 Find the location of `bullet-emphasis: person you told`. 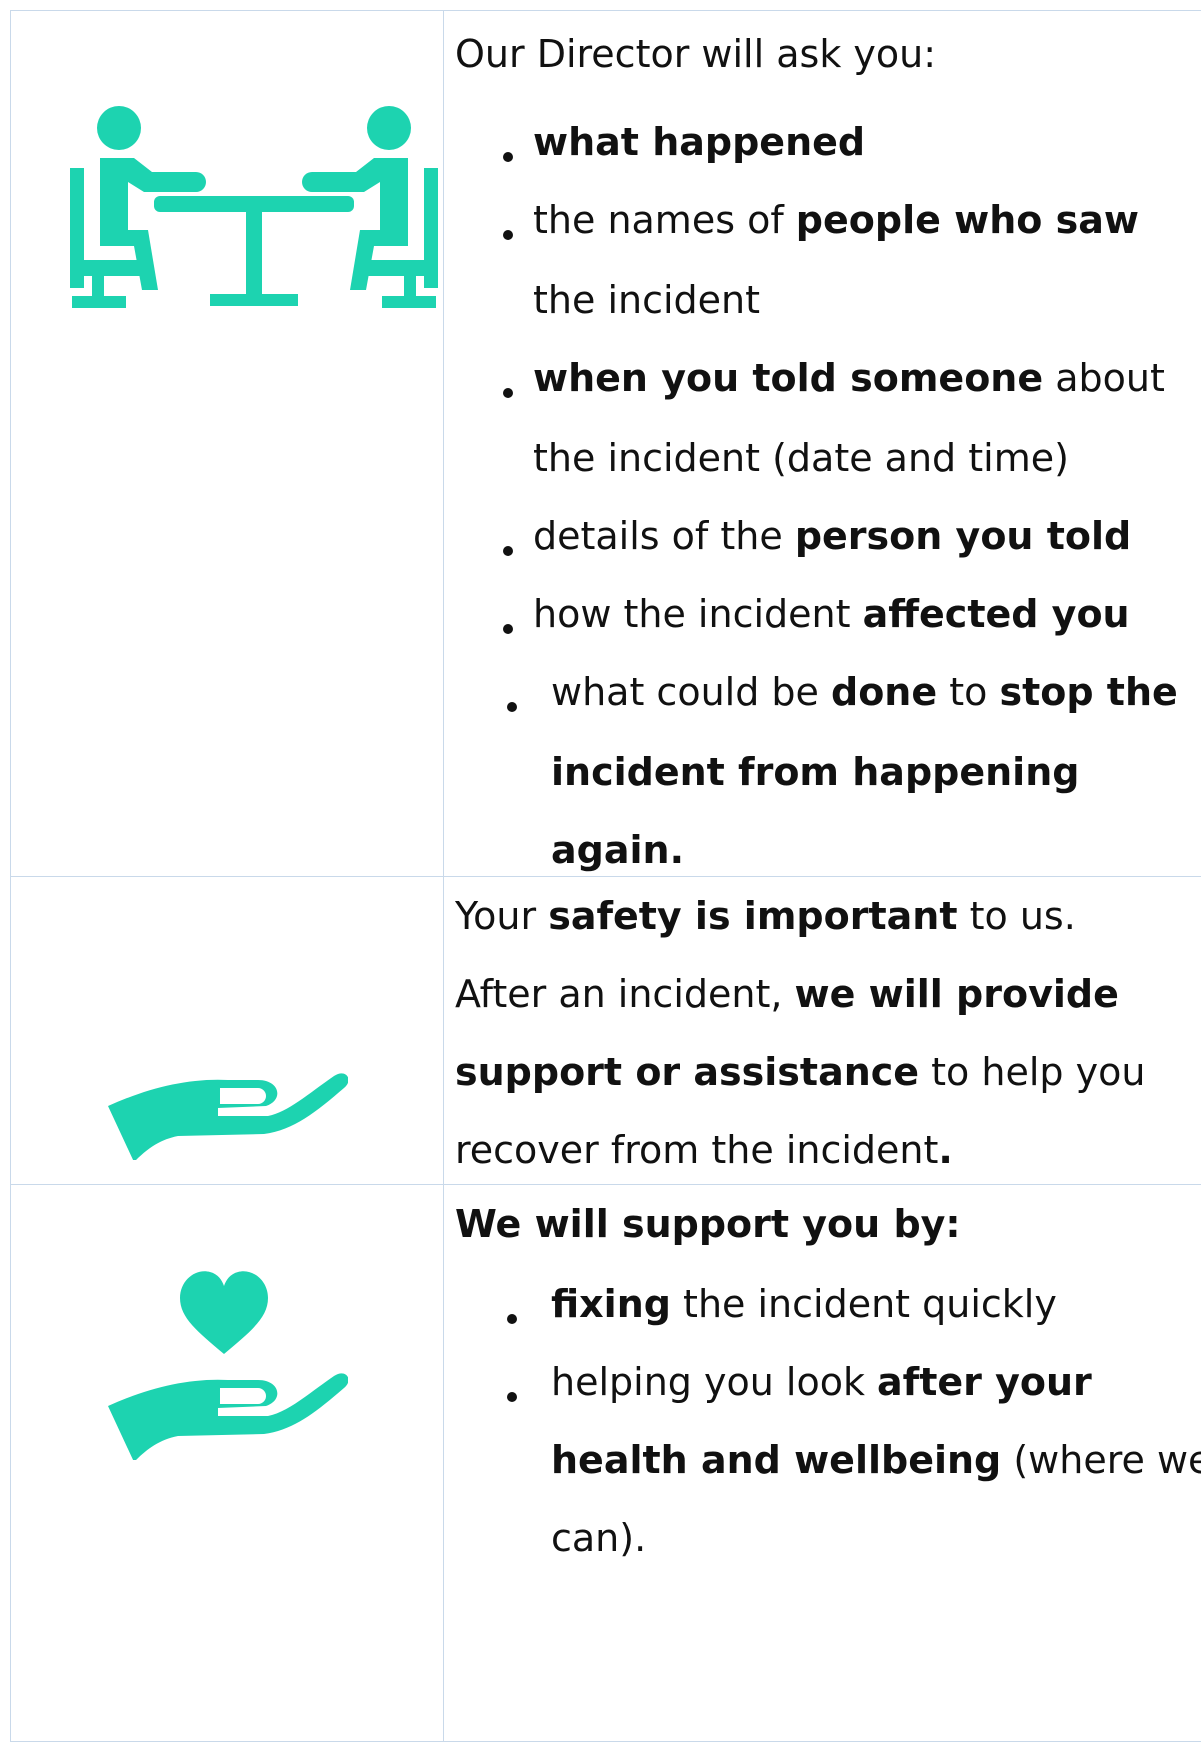

bullet-emphasis: person you told is located at coordinates (963, 536).